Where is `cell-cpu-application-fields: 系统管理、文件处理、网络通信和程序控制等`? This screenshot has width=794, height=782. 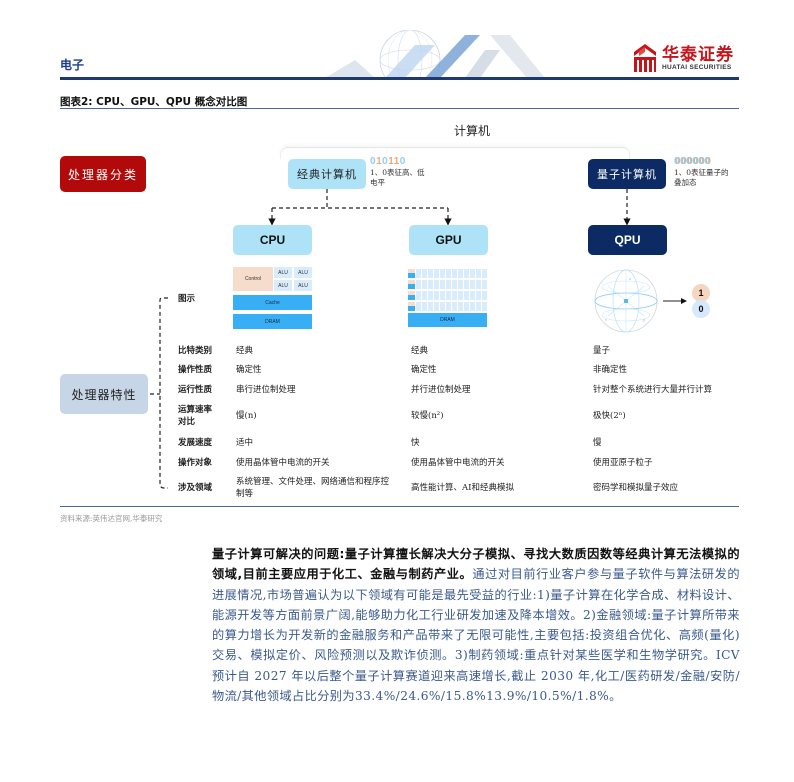
cell-cpu-application-fields: 系统管理、文件处理、网络通信和程序控制等 is located at coordinates (313, 488).